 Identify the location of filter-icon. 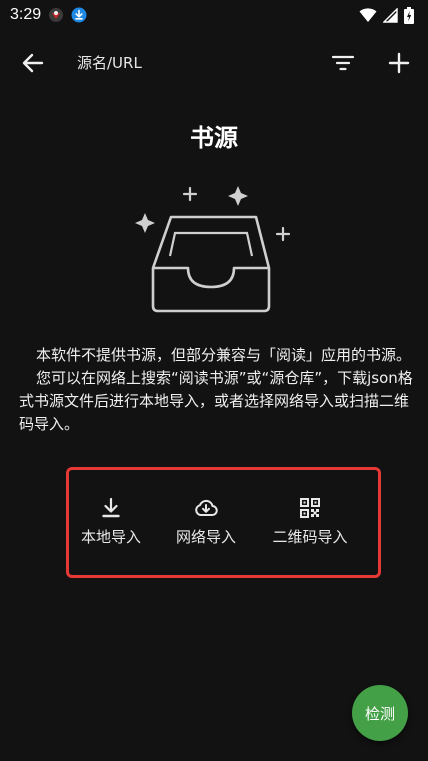
(343, 63).